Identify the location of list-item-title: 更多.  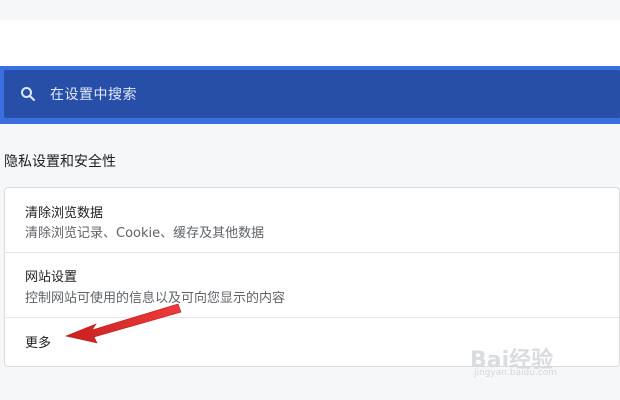
(38, 343).